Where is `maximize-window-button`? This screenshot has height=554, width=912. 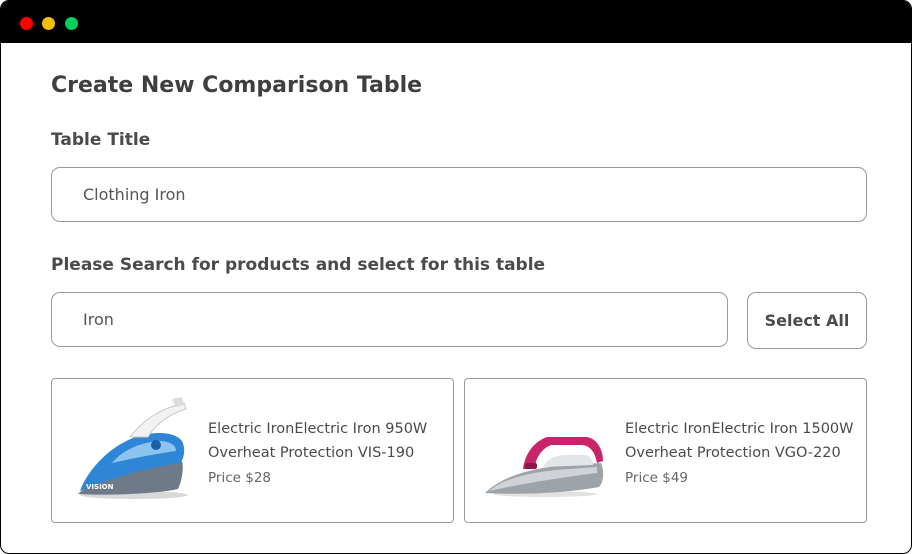 maximize-window-button is located at coordinates (71, 23).